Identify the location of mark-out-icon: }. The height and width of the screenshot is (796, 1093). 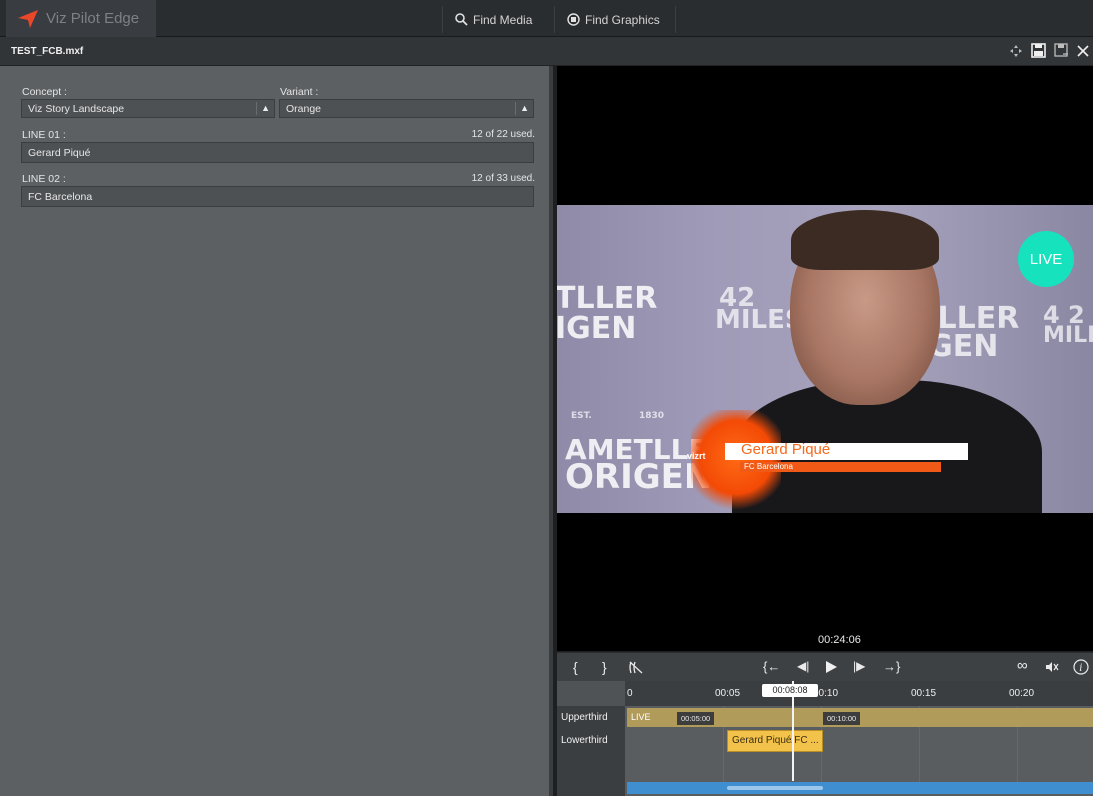
(604, 667).